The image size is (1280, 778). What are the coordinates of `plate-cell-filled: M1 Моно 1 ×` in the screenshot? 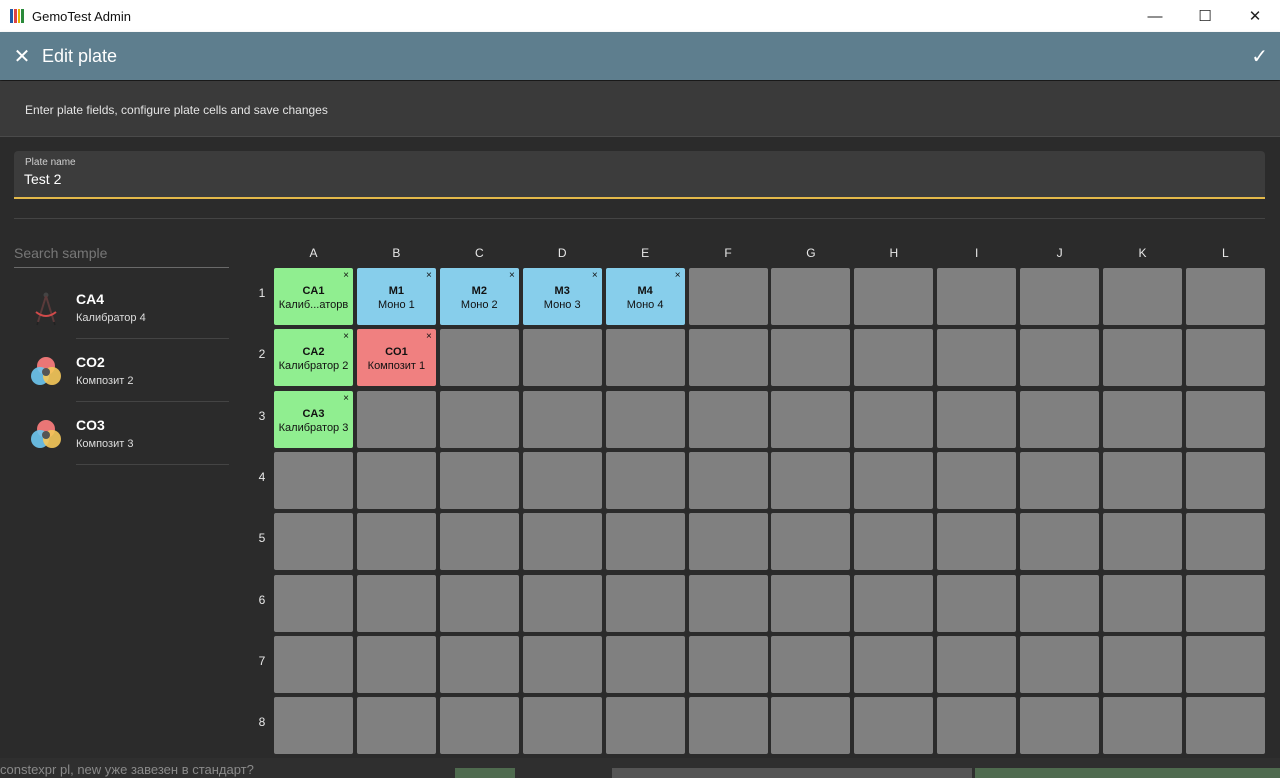 It's located at (396, 296).